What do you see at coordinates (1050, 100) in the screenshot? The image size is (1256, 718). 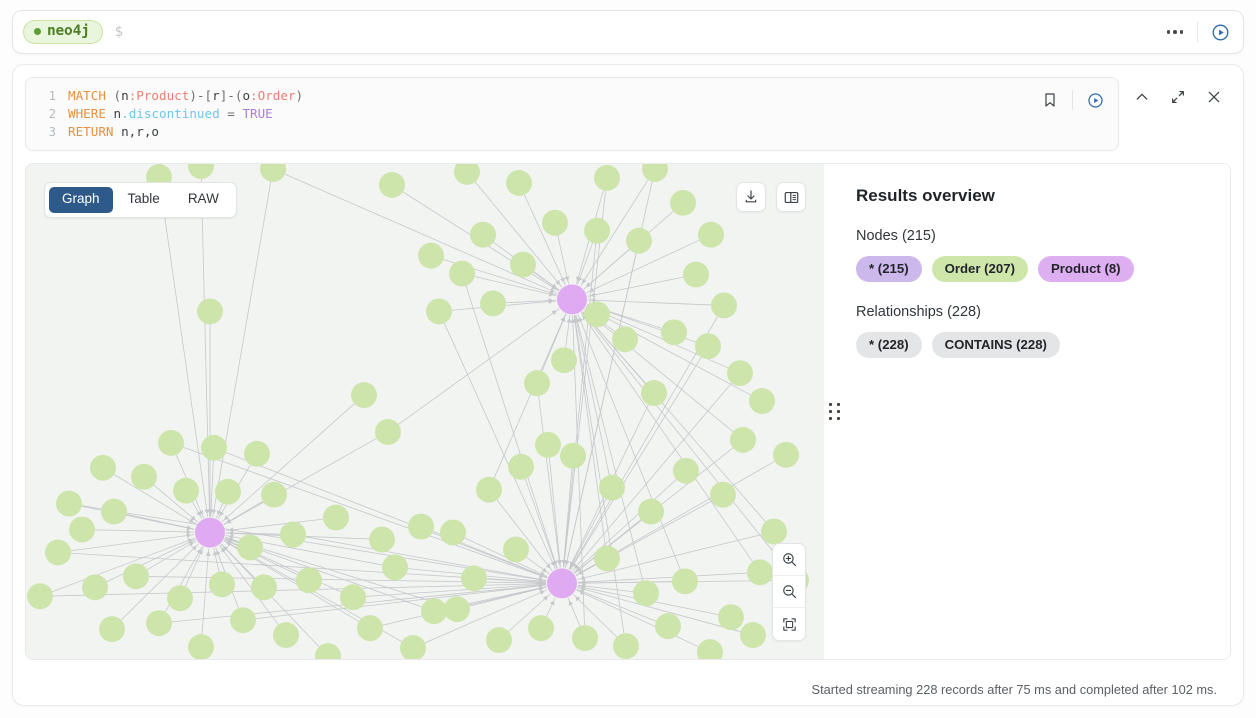 I see `bookmark-icon` at bounding box center [1050, 100].